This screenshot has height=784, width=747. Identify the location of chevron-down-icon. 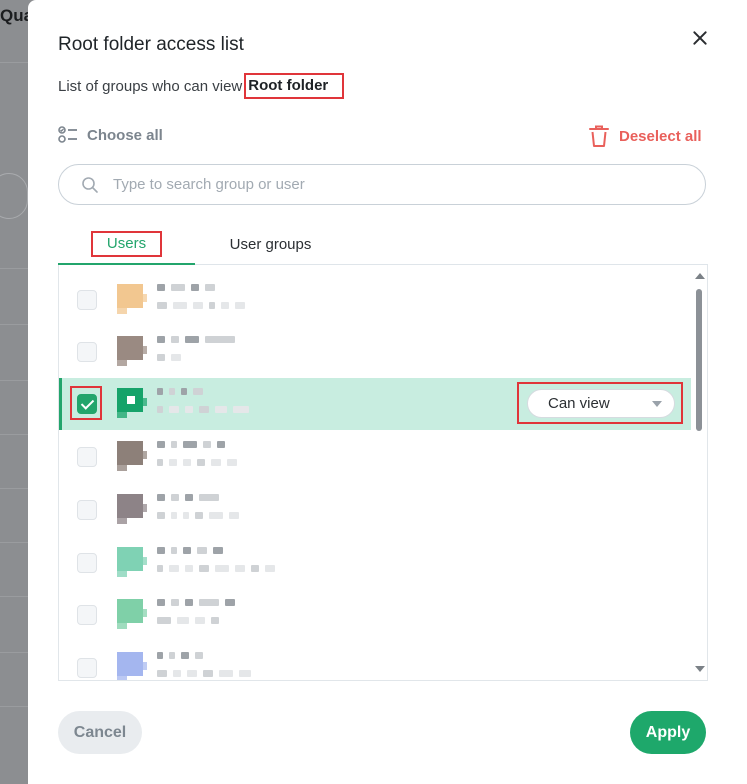
(657, 404).